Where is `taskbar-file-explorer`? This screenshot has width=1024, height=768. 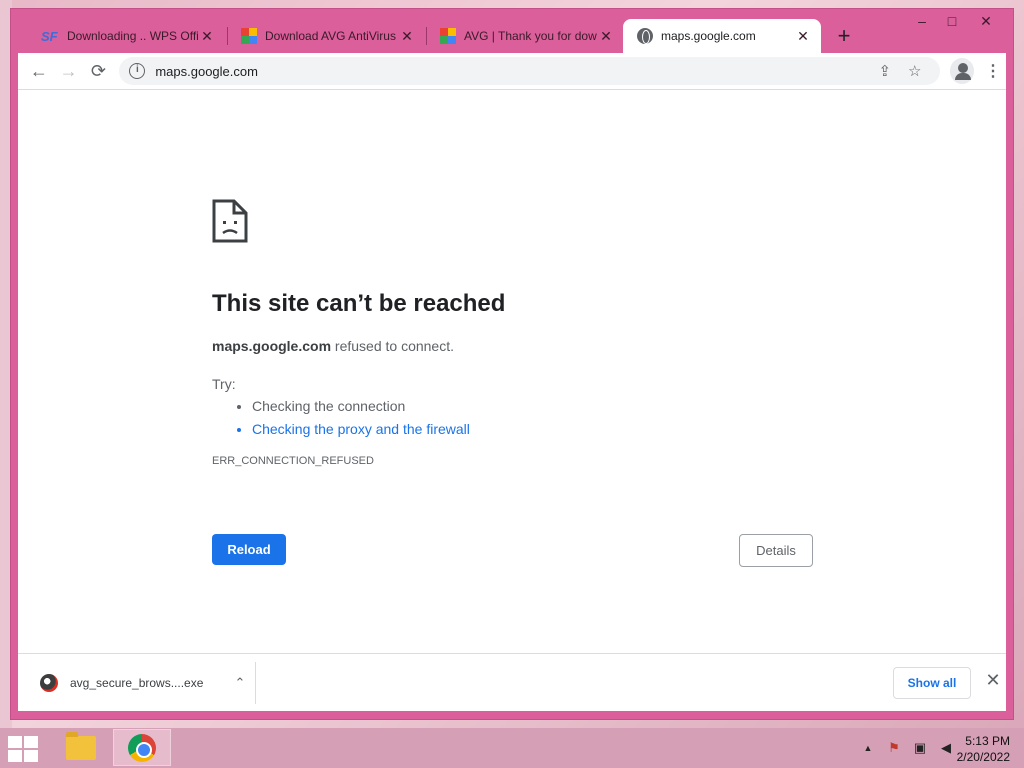 taskbar-file-explorer is located at coordinates (81, 747).